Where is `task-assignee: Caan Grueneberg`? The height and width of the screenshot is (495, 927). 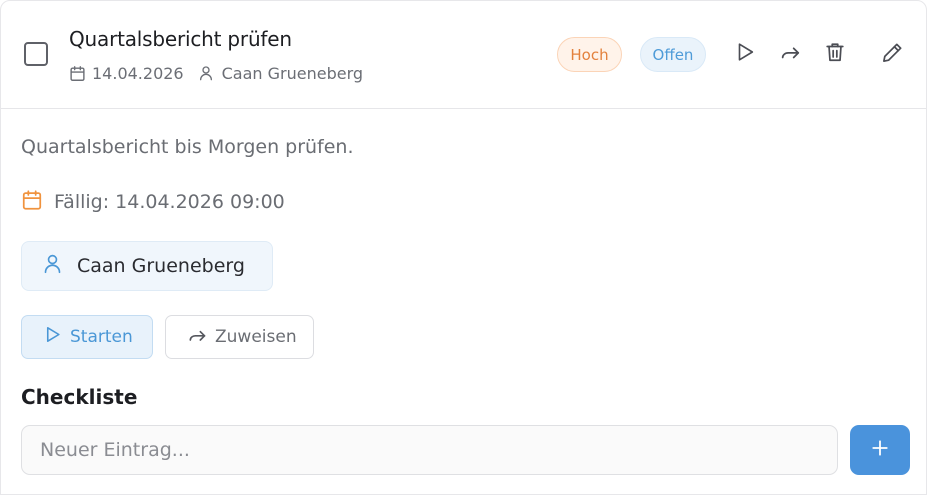
task-assignee: Caan Grueneberg is located at coordinates (292, 73).